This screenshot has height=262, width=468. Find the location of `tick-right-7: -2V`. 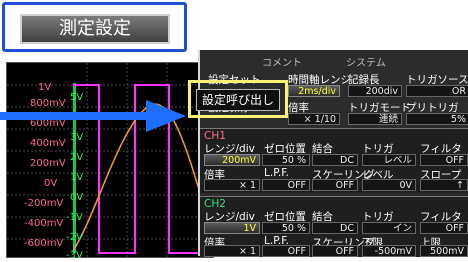

tick-right-7: -2V is located at coordinates (74, 237).